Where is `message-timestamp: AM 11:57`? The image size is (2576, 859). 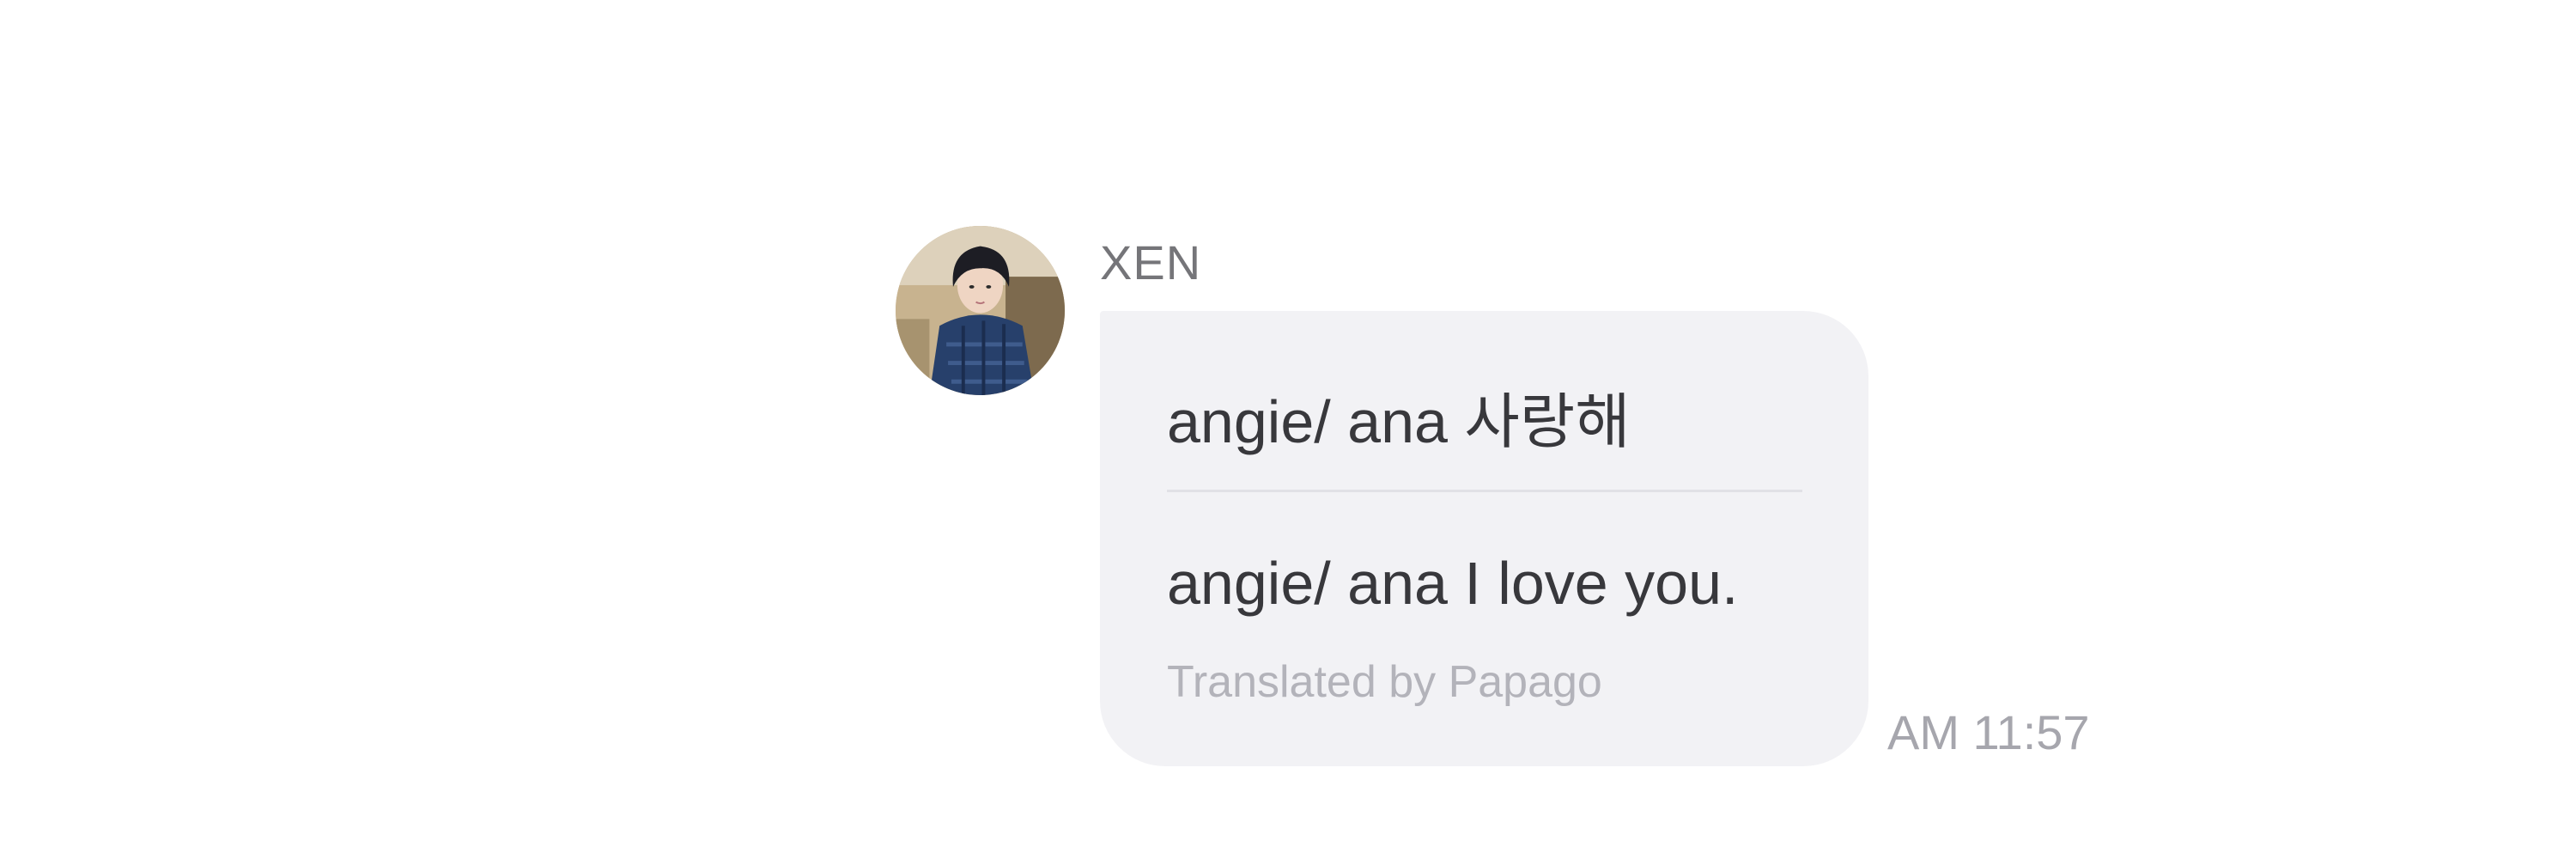 message-timestamp: AM 11:57 is located at coordinates (1989, 732).